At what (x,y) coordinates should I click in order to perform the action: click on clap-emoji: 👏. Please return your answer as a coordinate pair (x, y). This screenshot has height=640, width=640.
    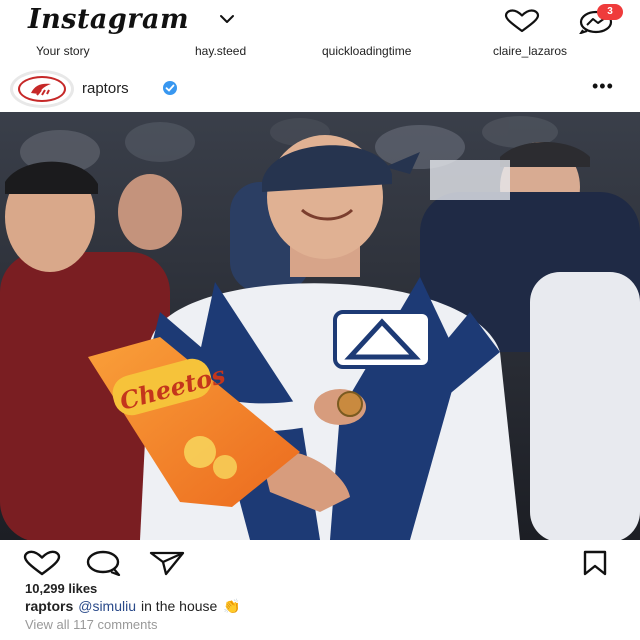
    Looking at the image, I should click on (232, 606).